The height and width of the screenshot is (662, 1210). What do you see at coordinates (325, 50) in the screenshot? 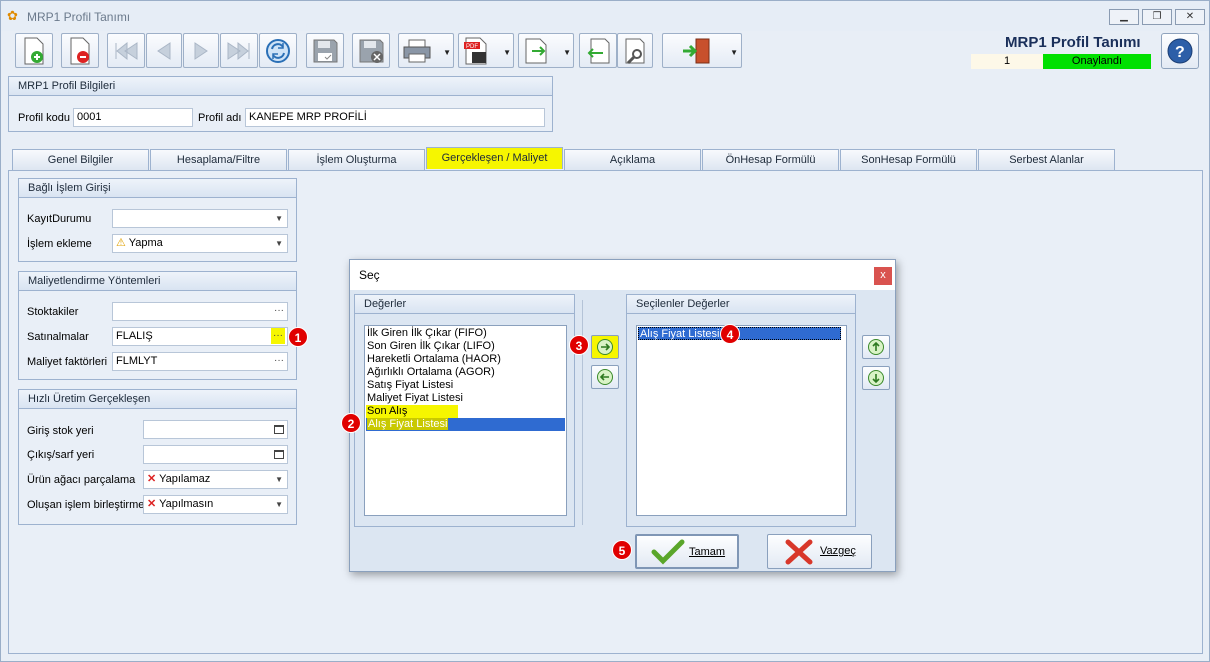
I see `save-button` at bounding box center [325, 50].